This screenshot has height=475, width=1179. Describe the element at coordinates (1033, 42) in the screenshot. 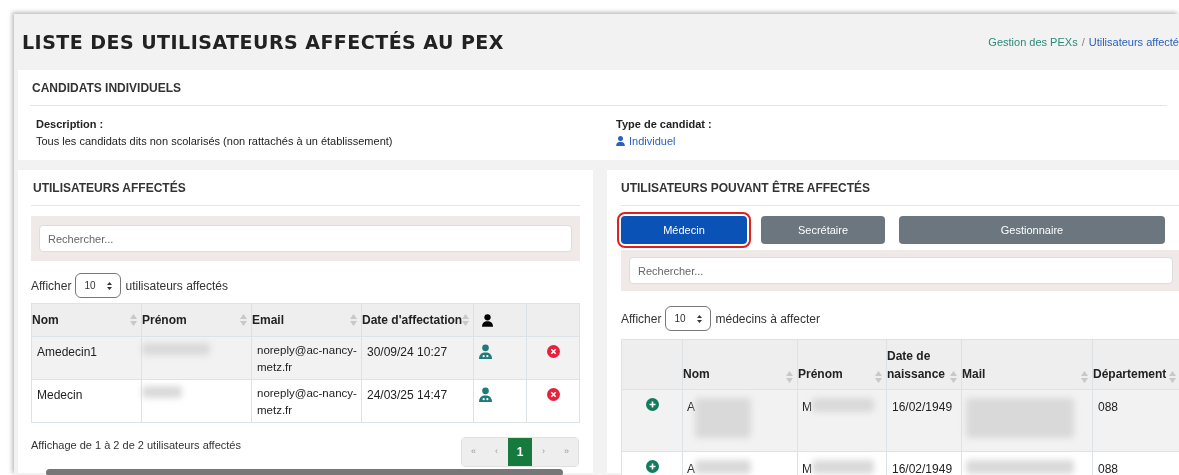

I see `breadcrumb-link: Gestion des PEXs` at that location.